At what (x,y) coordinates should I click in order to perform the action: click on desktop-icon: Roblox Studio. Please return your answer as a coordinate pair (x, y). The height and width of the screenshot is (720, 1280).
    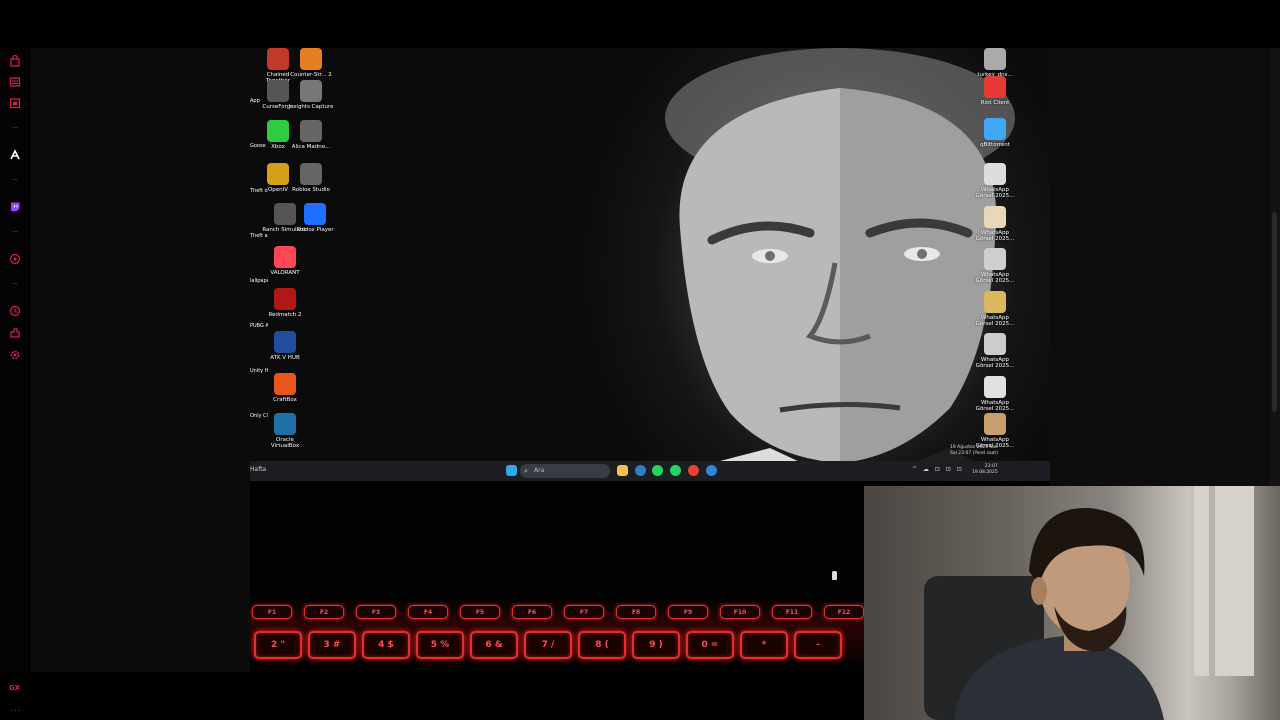
    Looking at the image, I should click on (311, 178).